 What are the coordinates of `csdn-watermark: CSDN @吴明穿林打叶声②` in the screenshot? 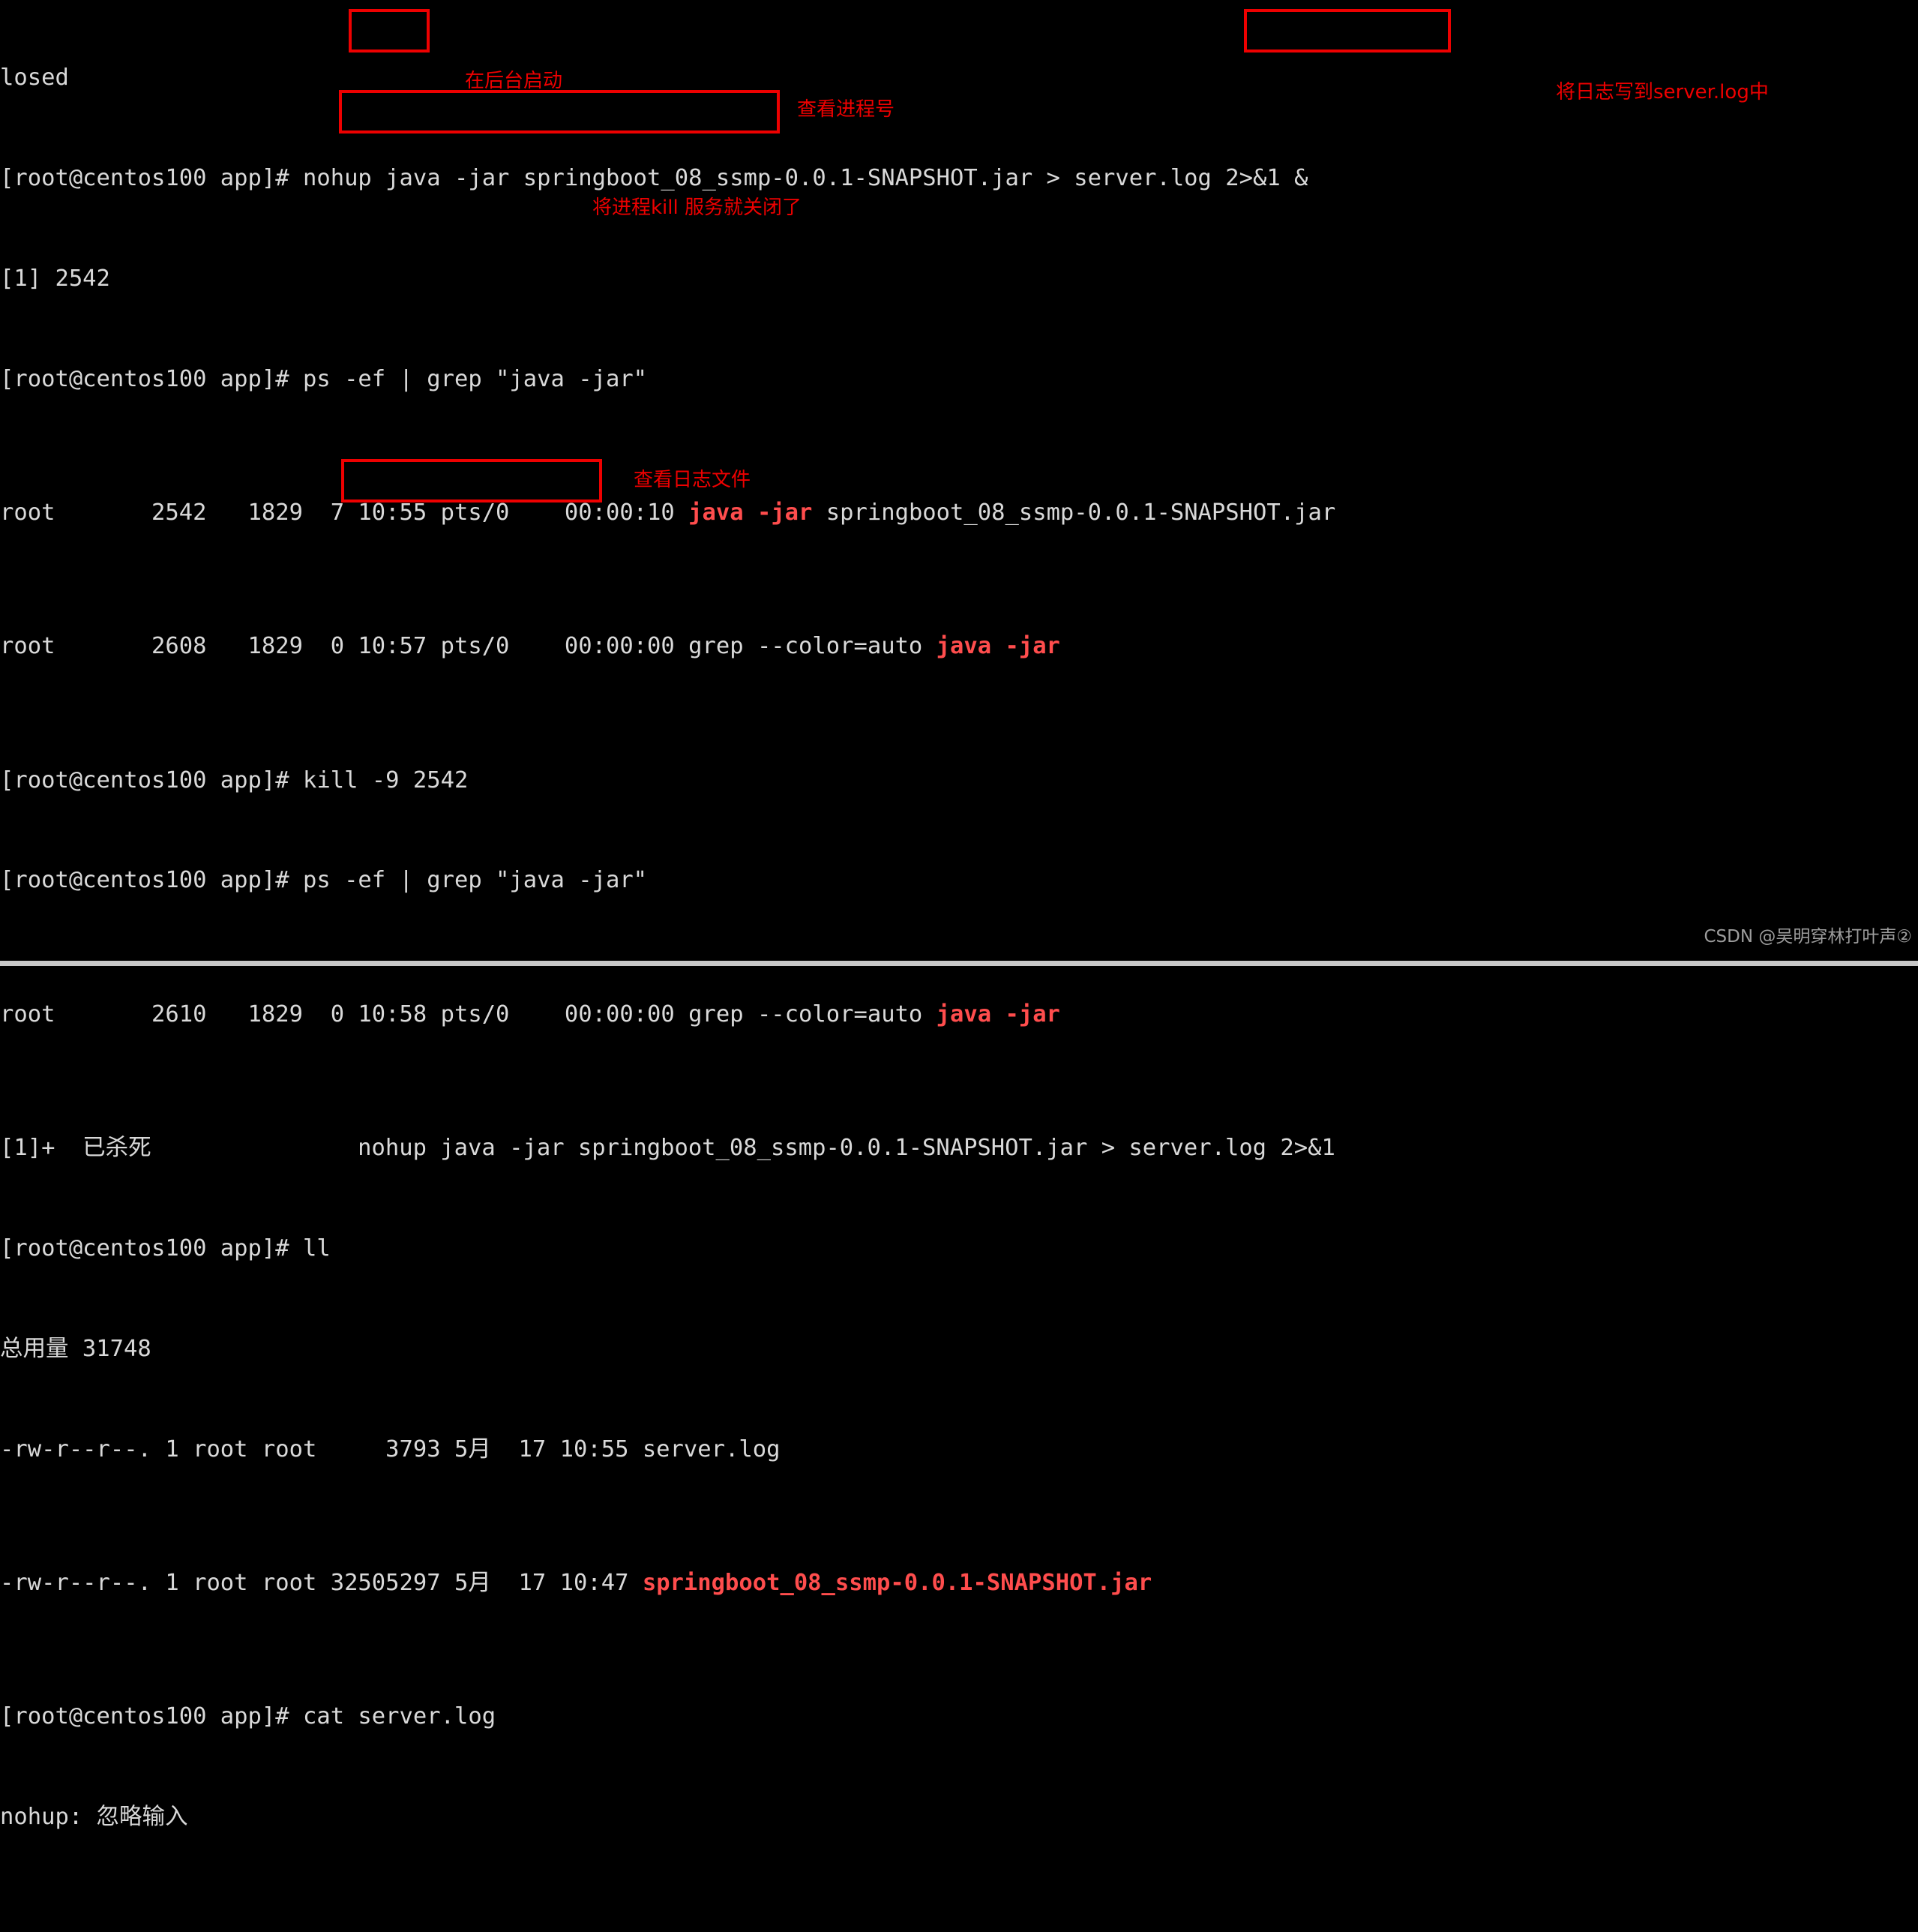 It's located at (1808, 937).